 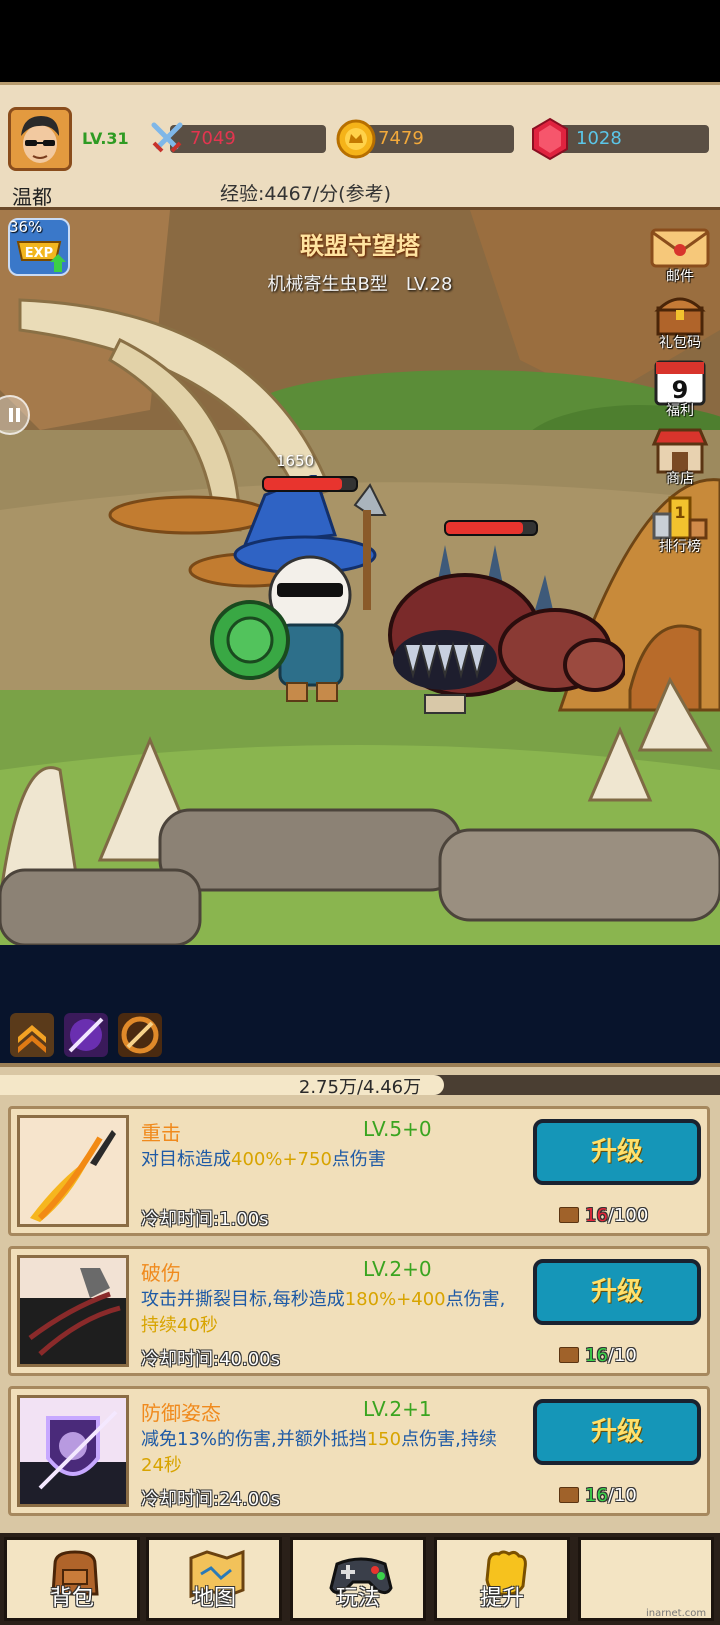 I want to click on welfare-button: 9 福利, so click(x=680, y=388).